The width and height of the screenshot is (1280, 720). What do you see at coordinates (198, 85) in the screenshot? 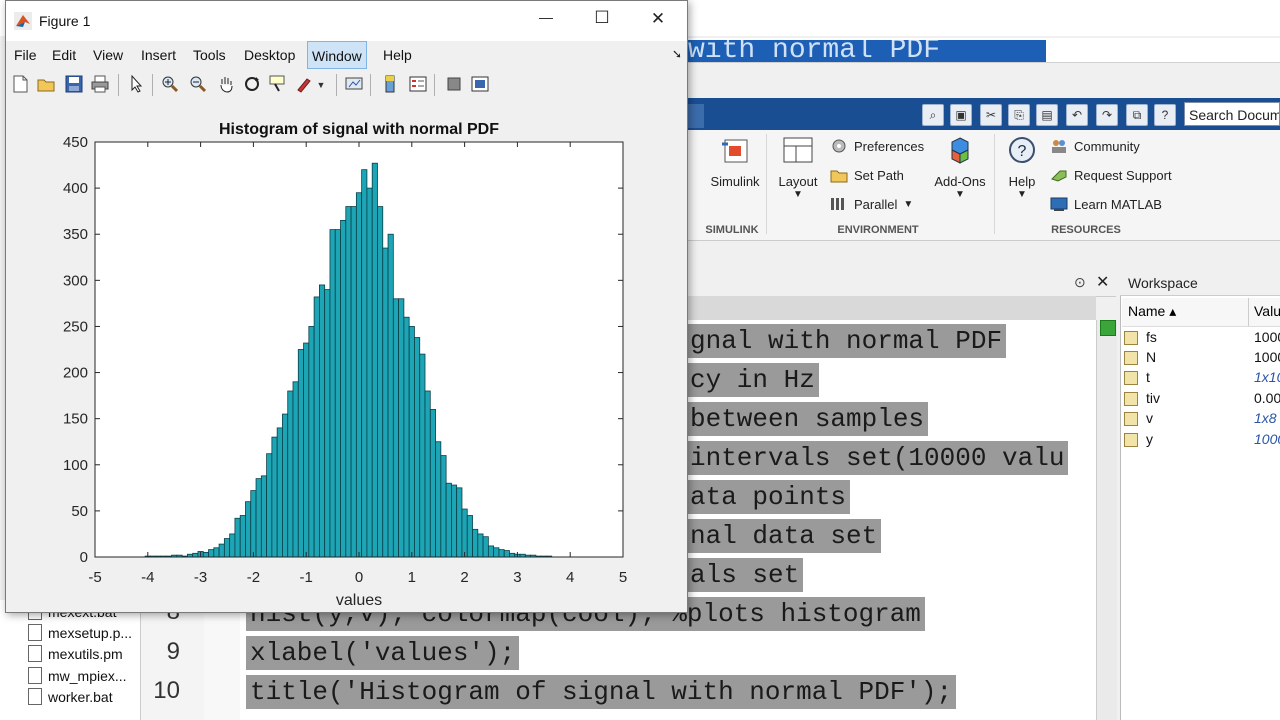
I see `zoom-out-icon` at bounding box center [198, 85].